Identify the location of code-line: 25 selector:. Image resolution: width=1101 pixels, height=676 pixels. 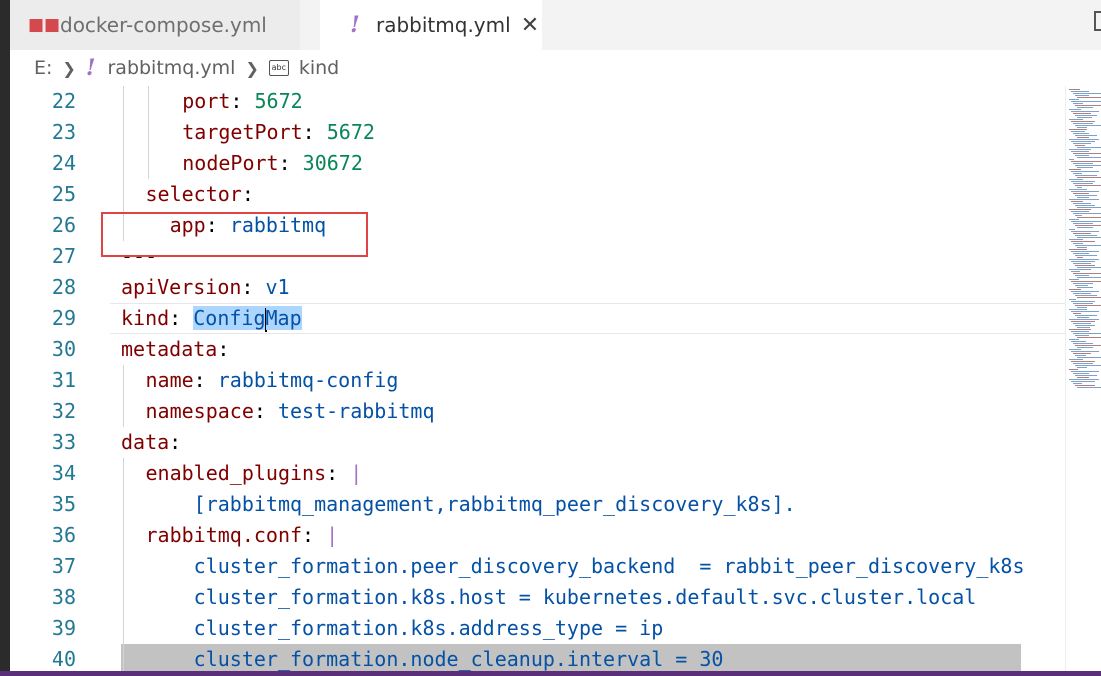
(537, 194).